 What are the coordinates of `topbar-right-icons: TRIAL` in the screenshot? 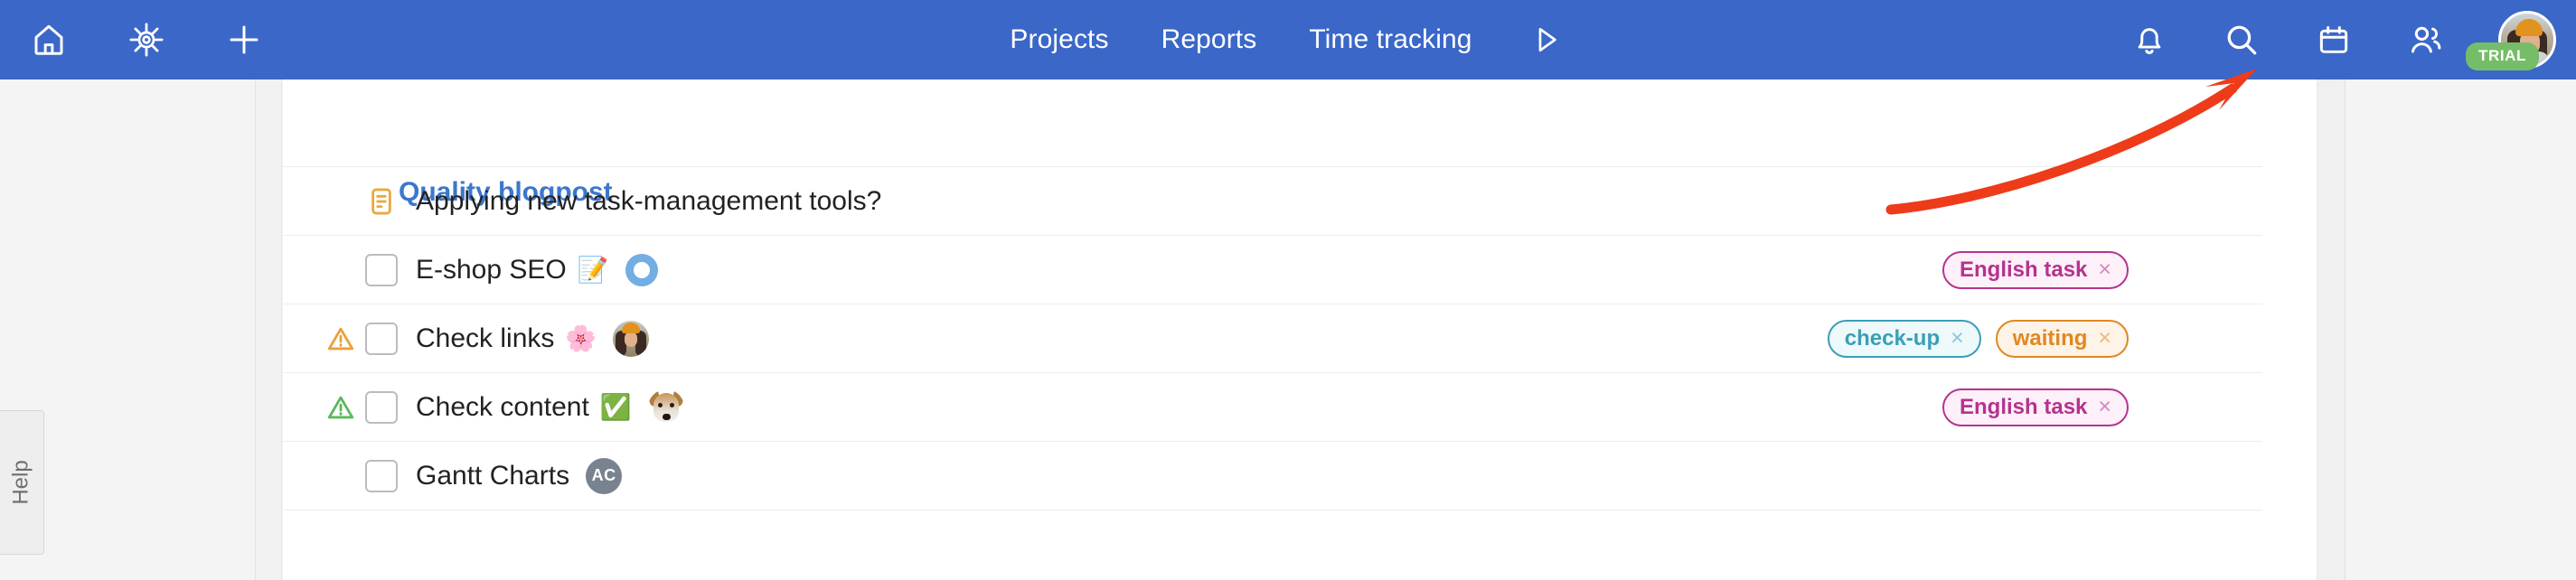 It's located at (2340, 40).